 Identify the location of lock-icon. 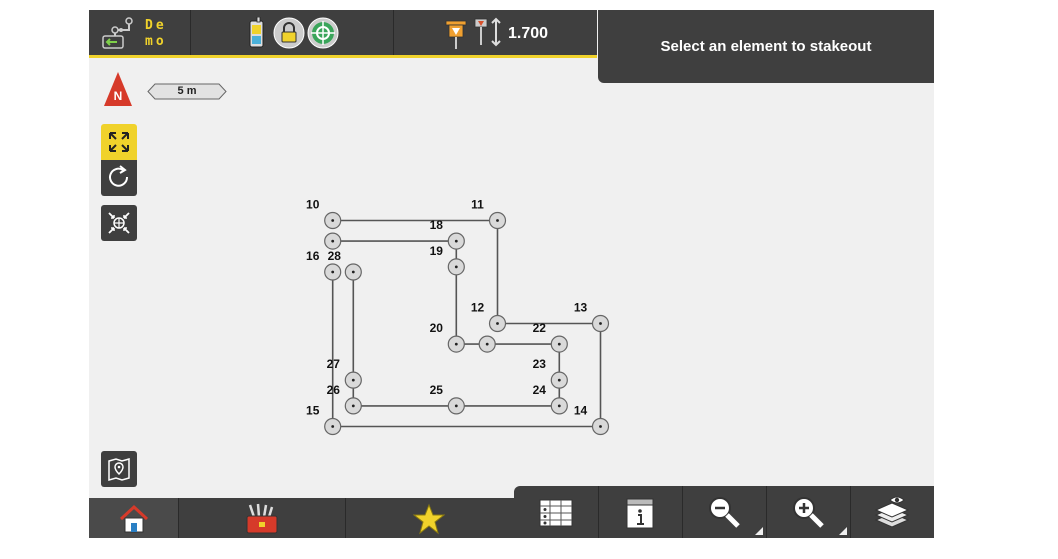
(289, 33).